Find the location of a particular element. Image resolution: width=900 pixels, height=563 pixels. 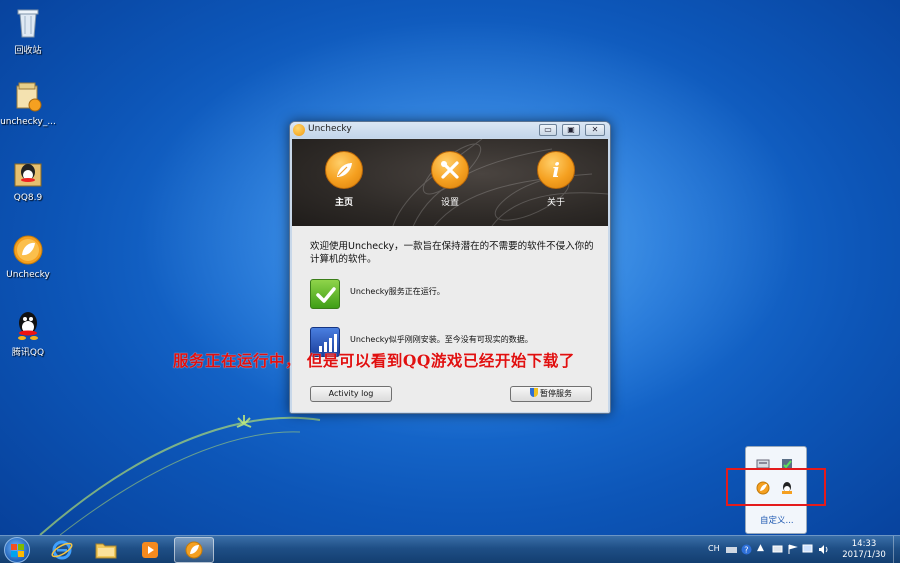

monitor-icon is located at coordinates (807, 549).